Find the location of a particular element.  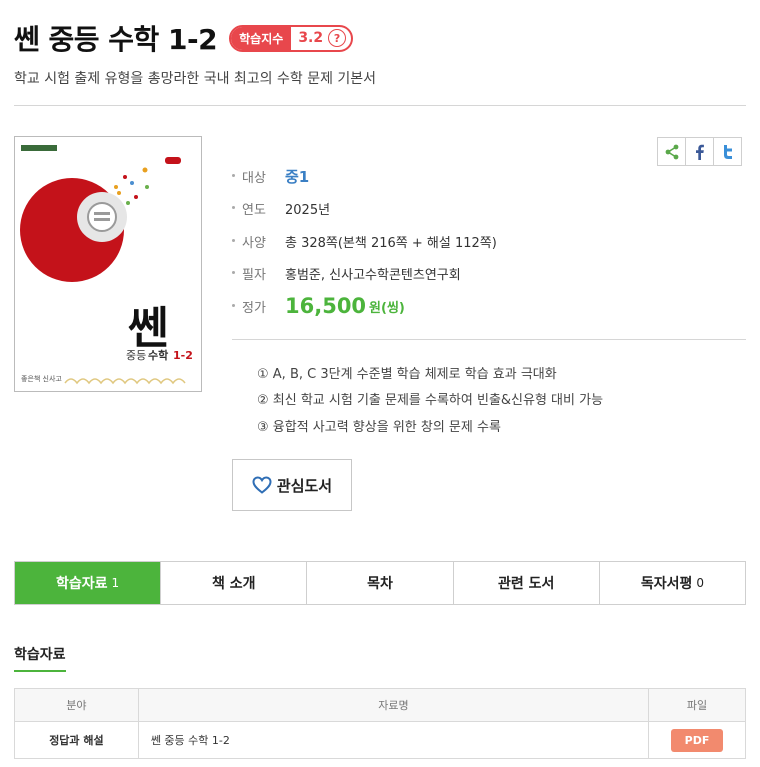

feature-item: ② 최신 학교 시험 기출 문제를 수록하여 빈출&신유형 대비 가능 is located at coordinates (430, 401).